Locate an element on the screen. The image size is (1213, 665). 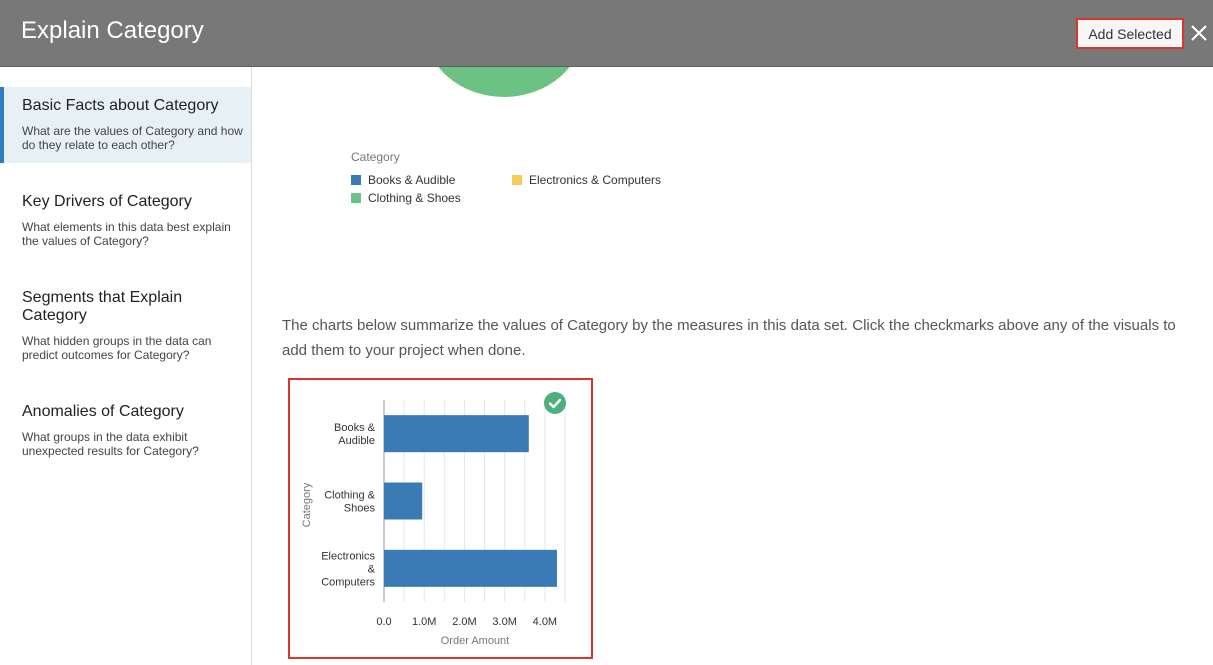
legend-label: Electronics & Computers is located at coordinates (595, 180).